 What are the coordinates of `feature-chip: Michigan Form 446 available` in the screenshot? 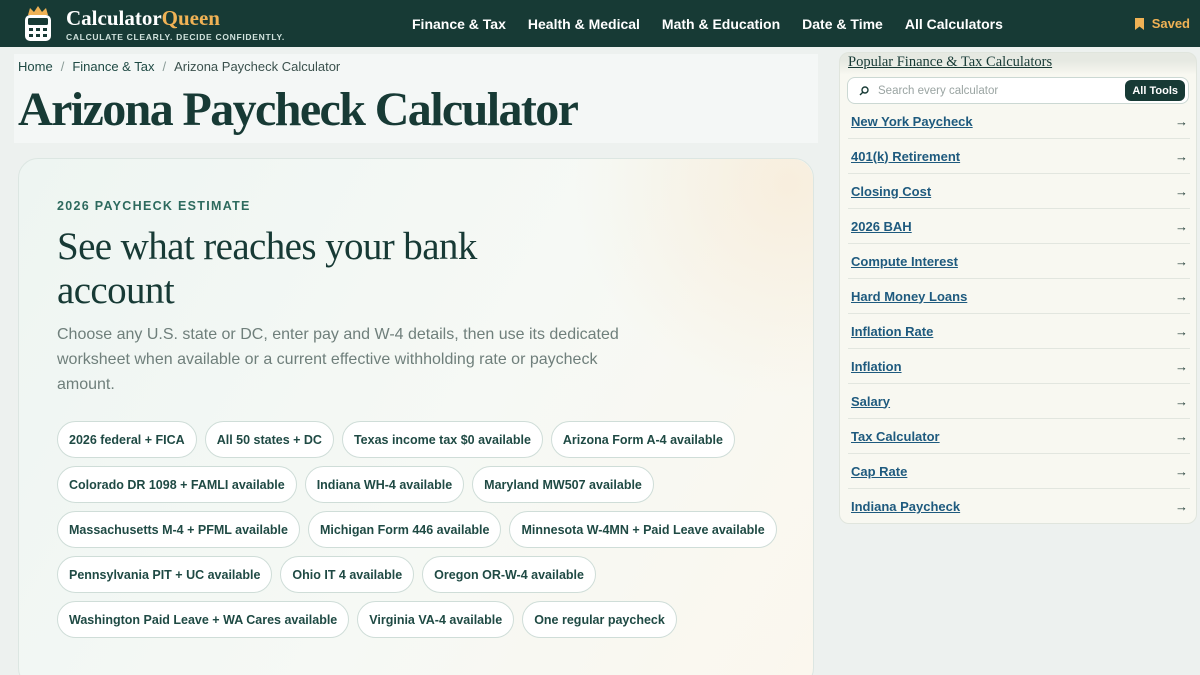 It's located at (404, 529).